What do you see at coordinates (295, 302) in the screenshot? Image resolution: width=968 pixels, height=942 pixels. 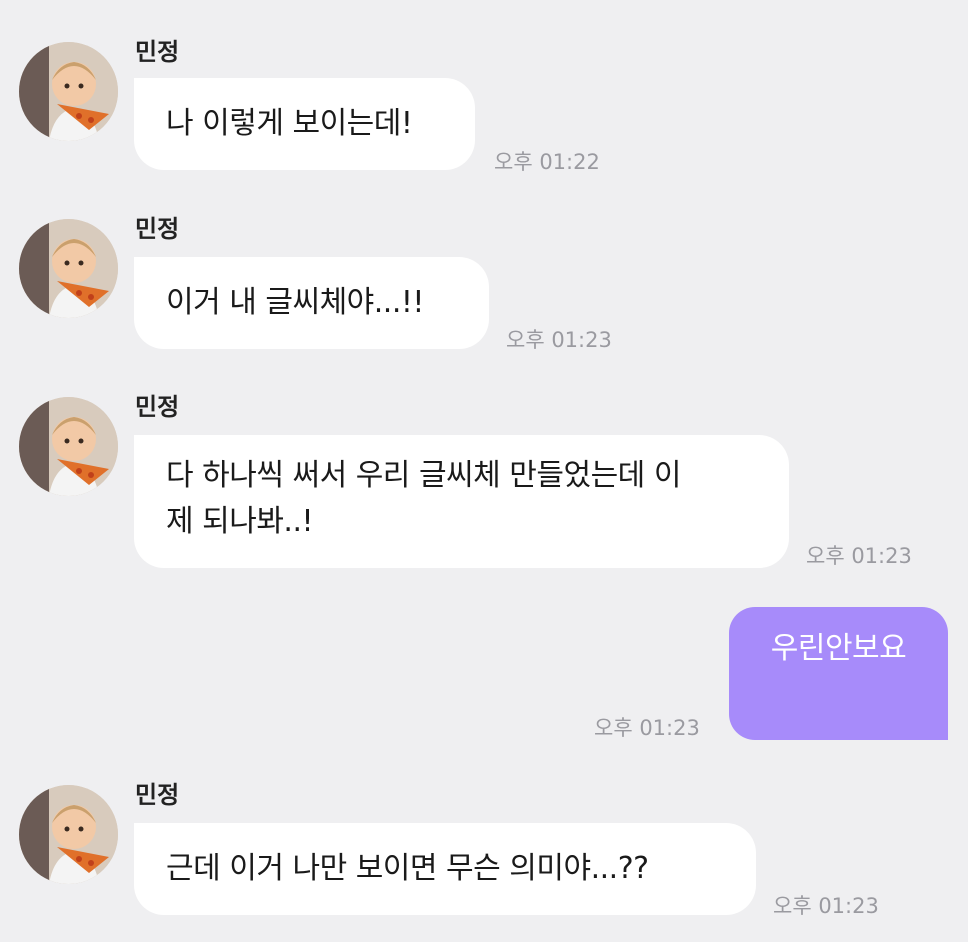 I see `message-text: 이거 내 글씨체야...!!` at bounding box center [295, 302].